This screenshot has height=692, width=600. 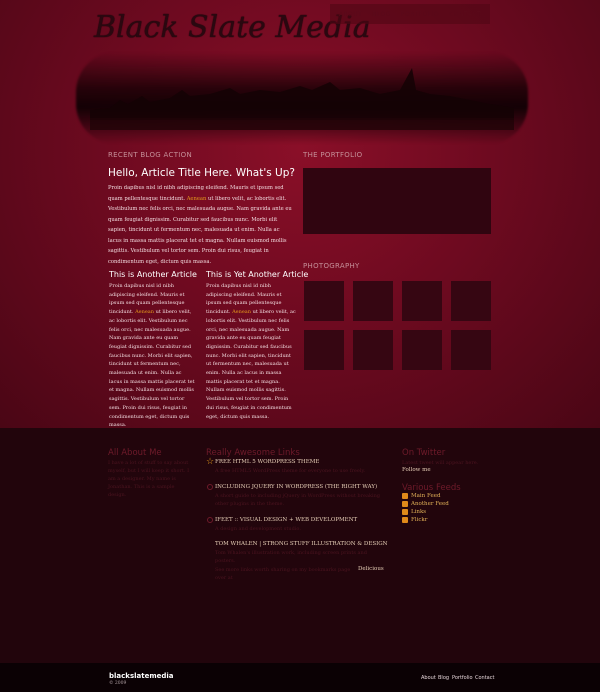 I want to click on article-2-link: Aenean, so click(x=144, y=312).